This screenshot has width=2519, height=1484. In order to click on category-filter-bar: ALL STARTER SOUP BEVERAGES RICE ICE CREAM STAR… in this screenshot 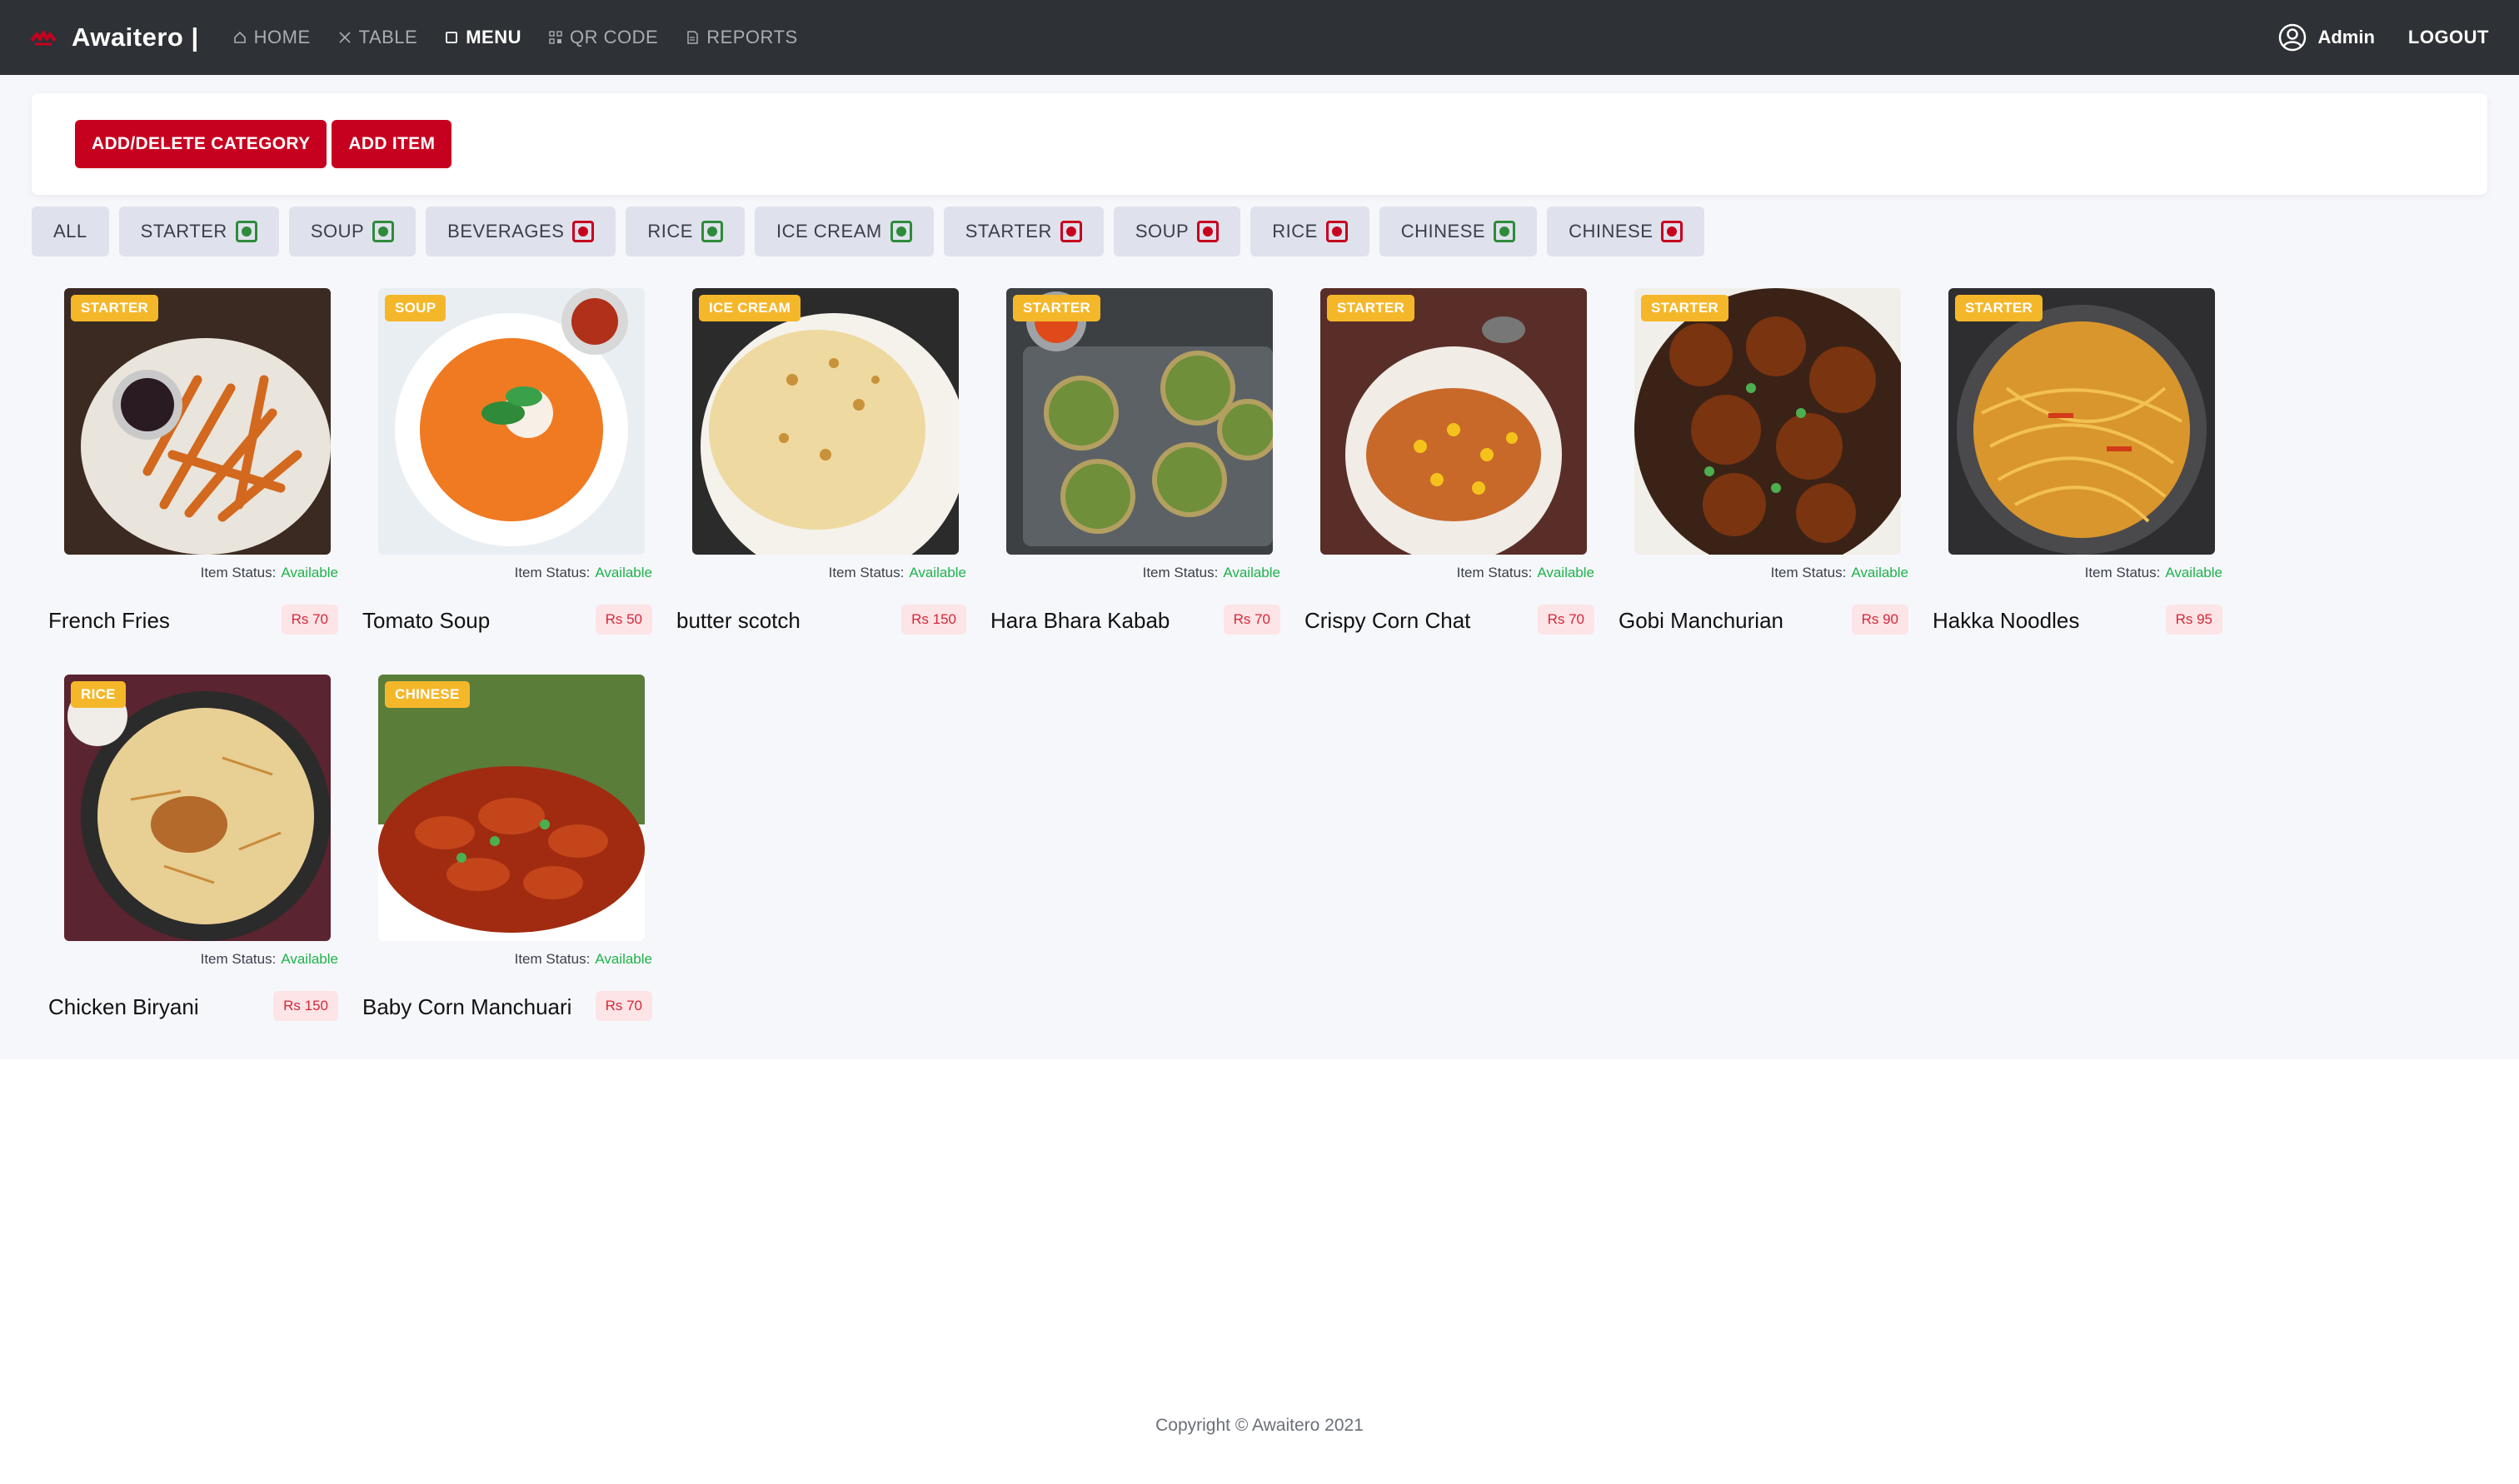, I will do `click(868, 231)`.